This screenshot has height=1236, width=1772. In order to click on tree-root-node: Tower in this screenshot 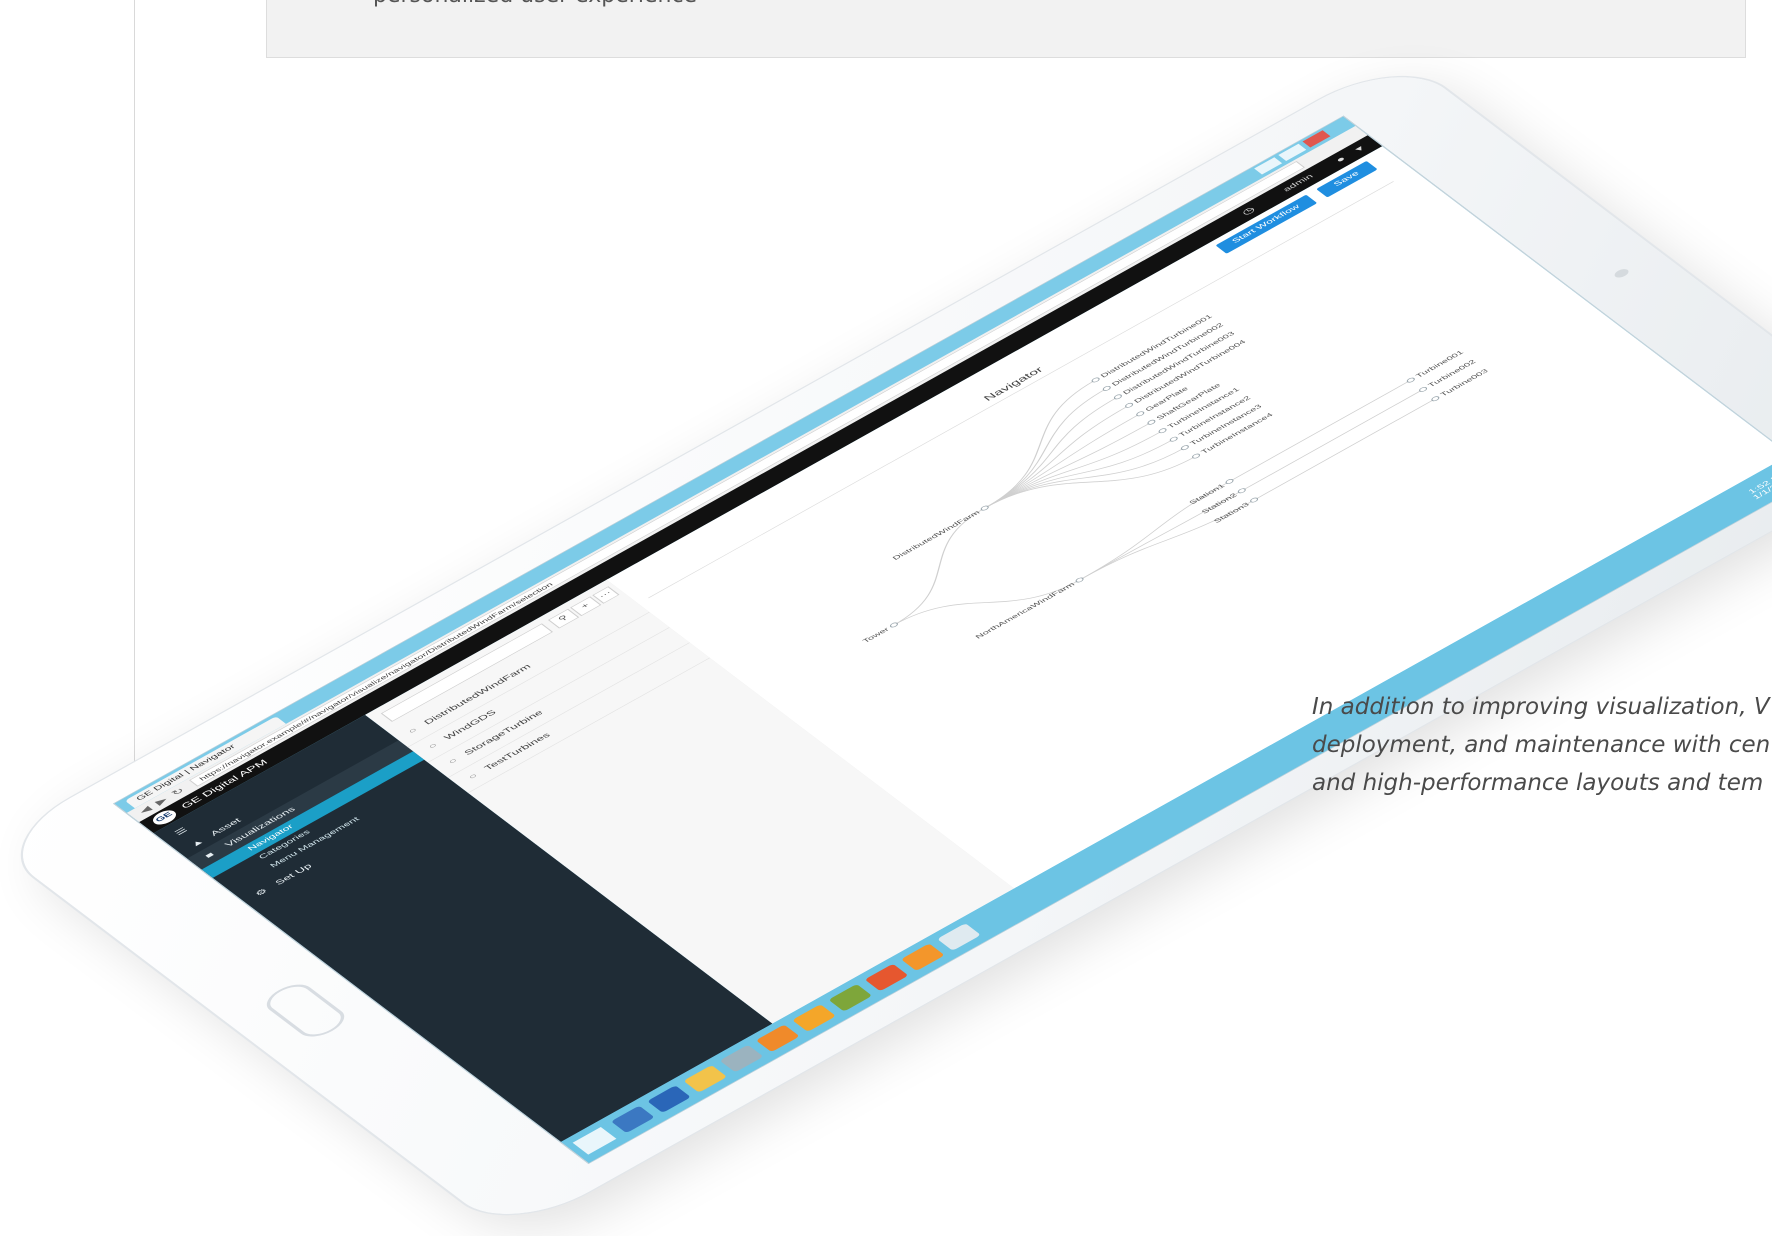, I will do `click(880, 632)`.